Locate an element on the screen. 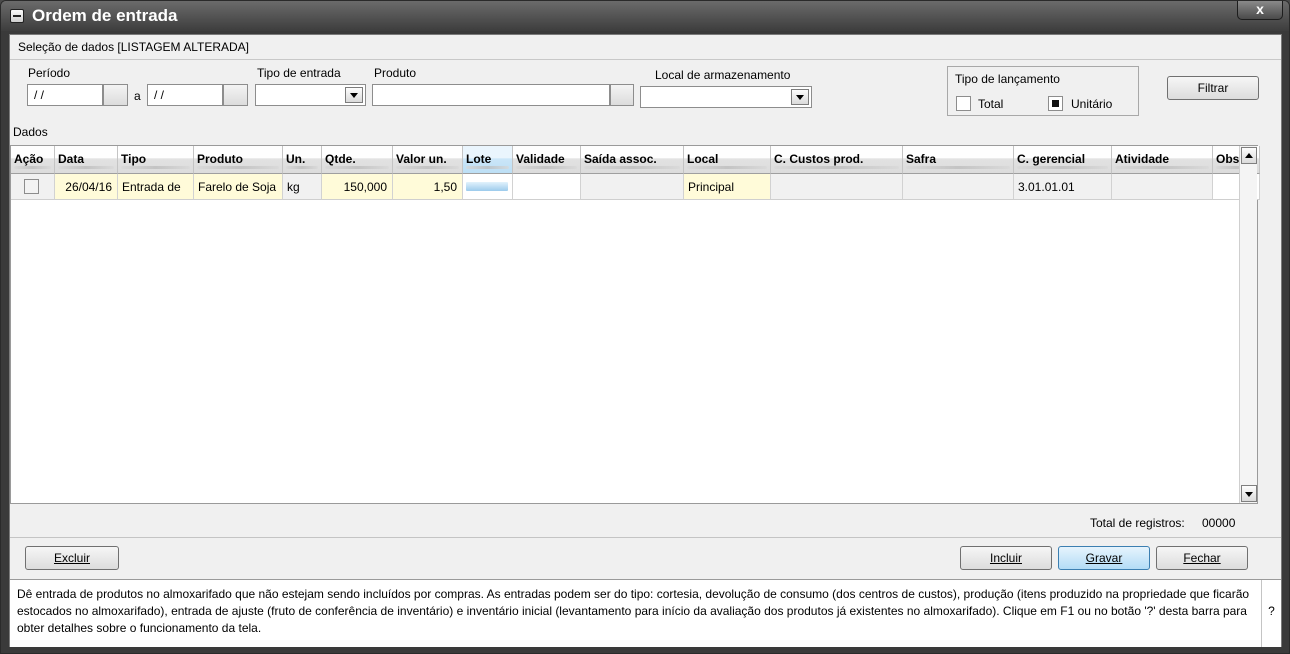 This screenshot has width=1290, height=654. scroll-down-icon is located at coordinates (1249, 493).